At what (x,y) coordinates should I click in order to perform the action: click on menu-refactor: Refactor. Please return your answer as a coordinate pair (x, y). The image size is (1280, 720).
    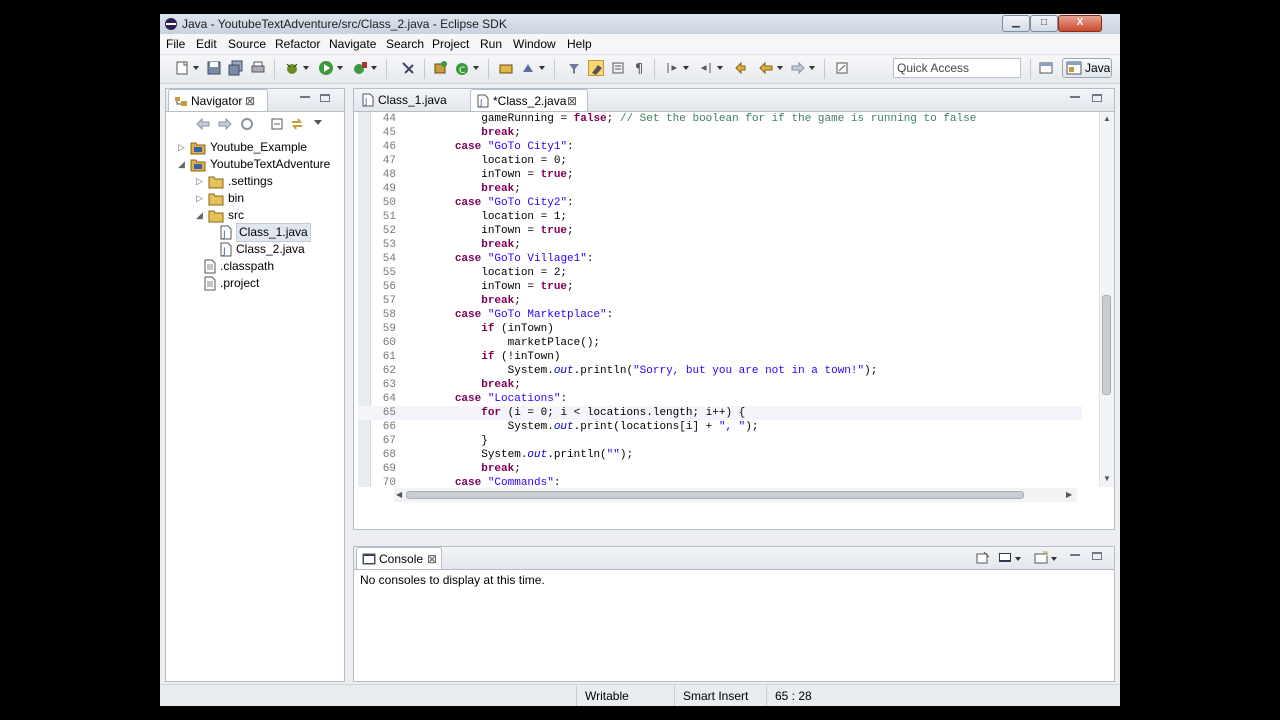
    Looking at the image, I should click on (297, 44).